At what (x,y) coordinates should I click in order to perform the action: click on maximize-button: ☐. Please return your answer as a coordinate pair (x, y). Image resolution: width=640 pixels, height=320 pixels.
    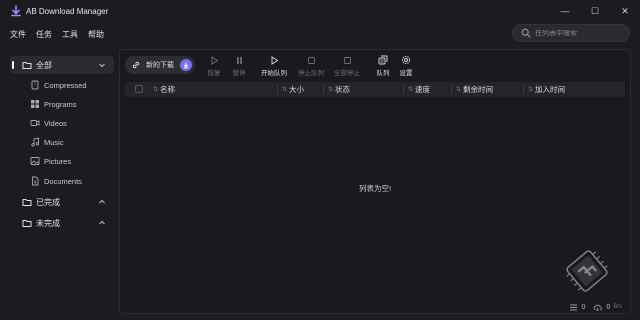
    Looking at the image, I should click on (595, 11).